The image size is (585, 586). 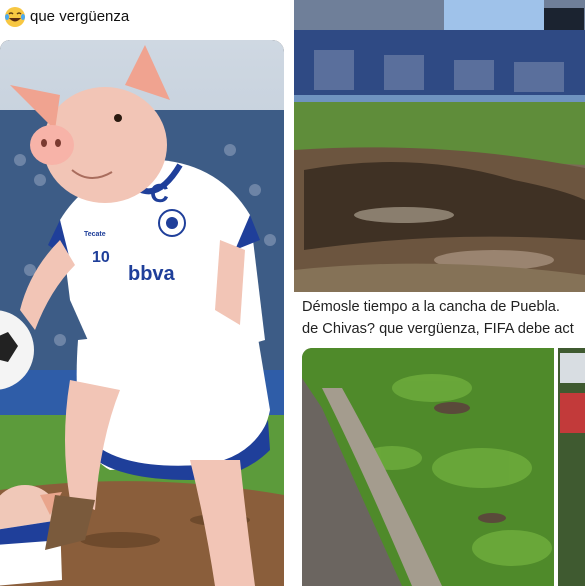 I want to click on caption-line-2: de Chivas? que vergüenza, FIFA debe act, so click(x=438, y=329).